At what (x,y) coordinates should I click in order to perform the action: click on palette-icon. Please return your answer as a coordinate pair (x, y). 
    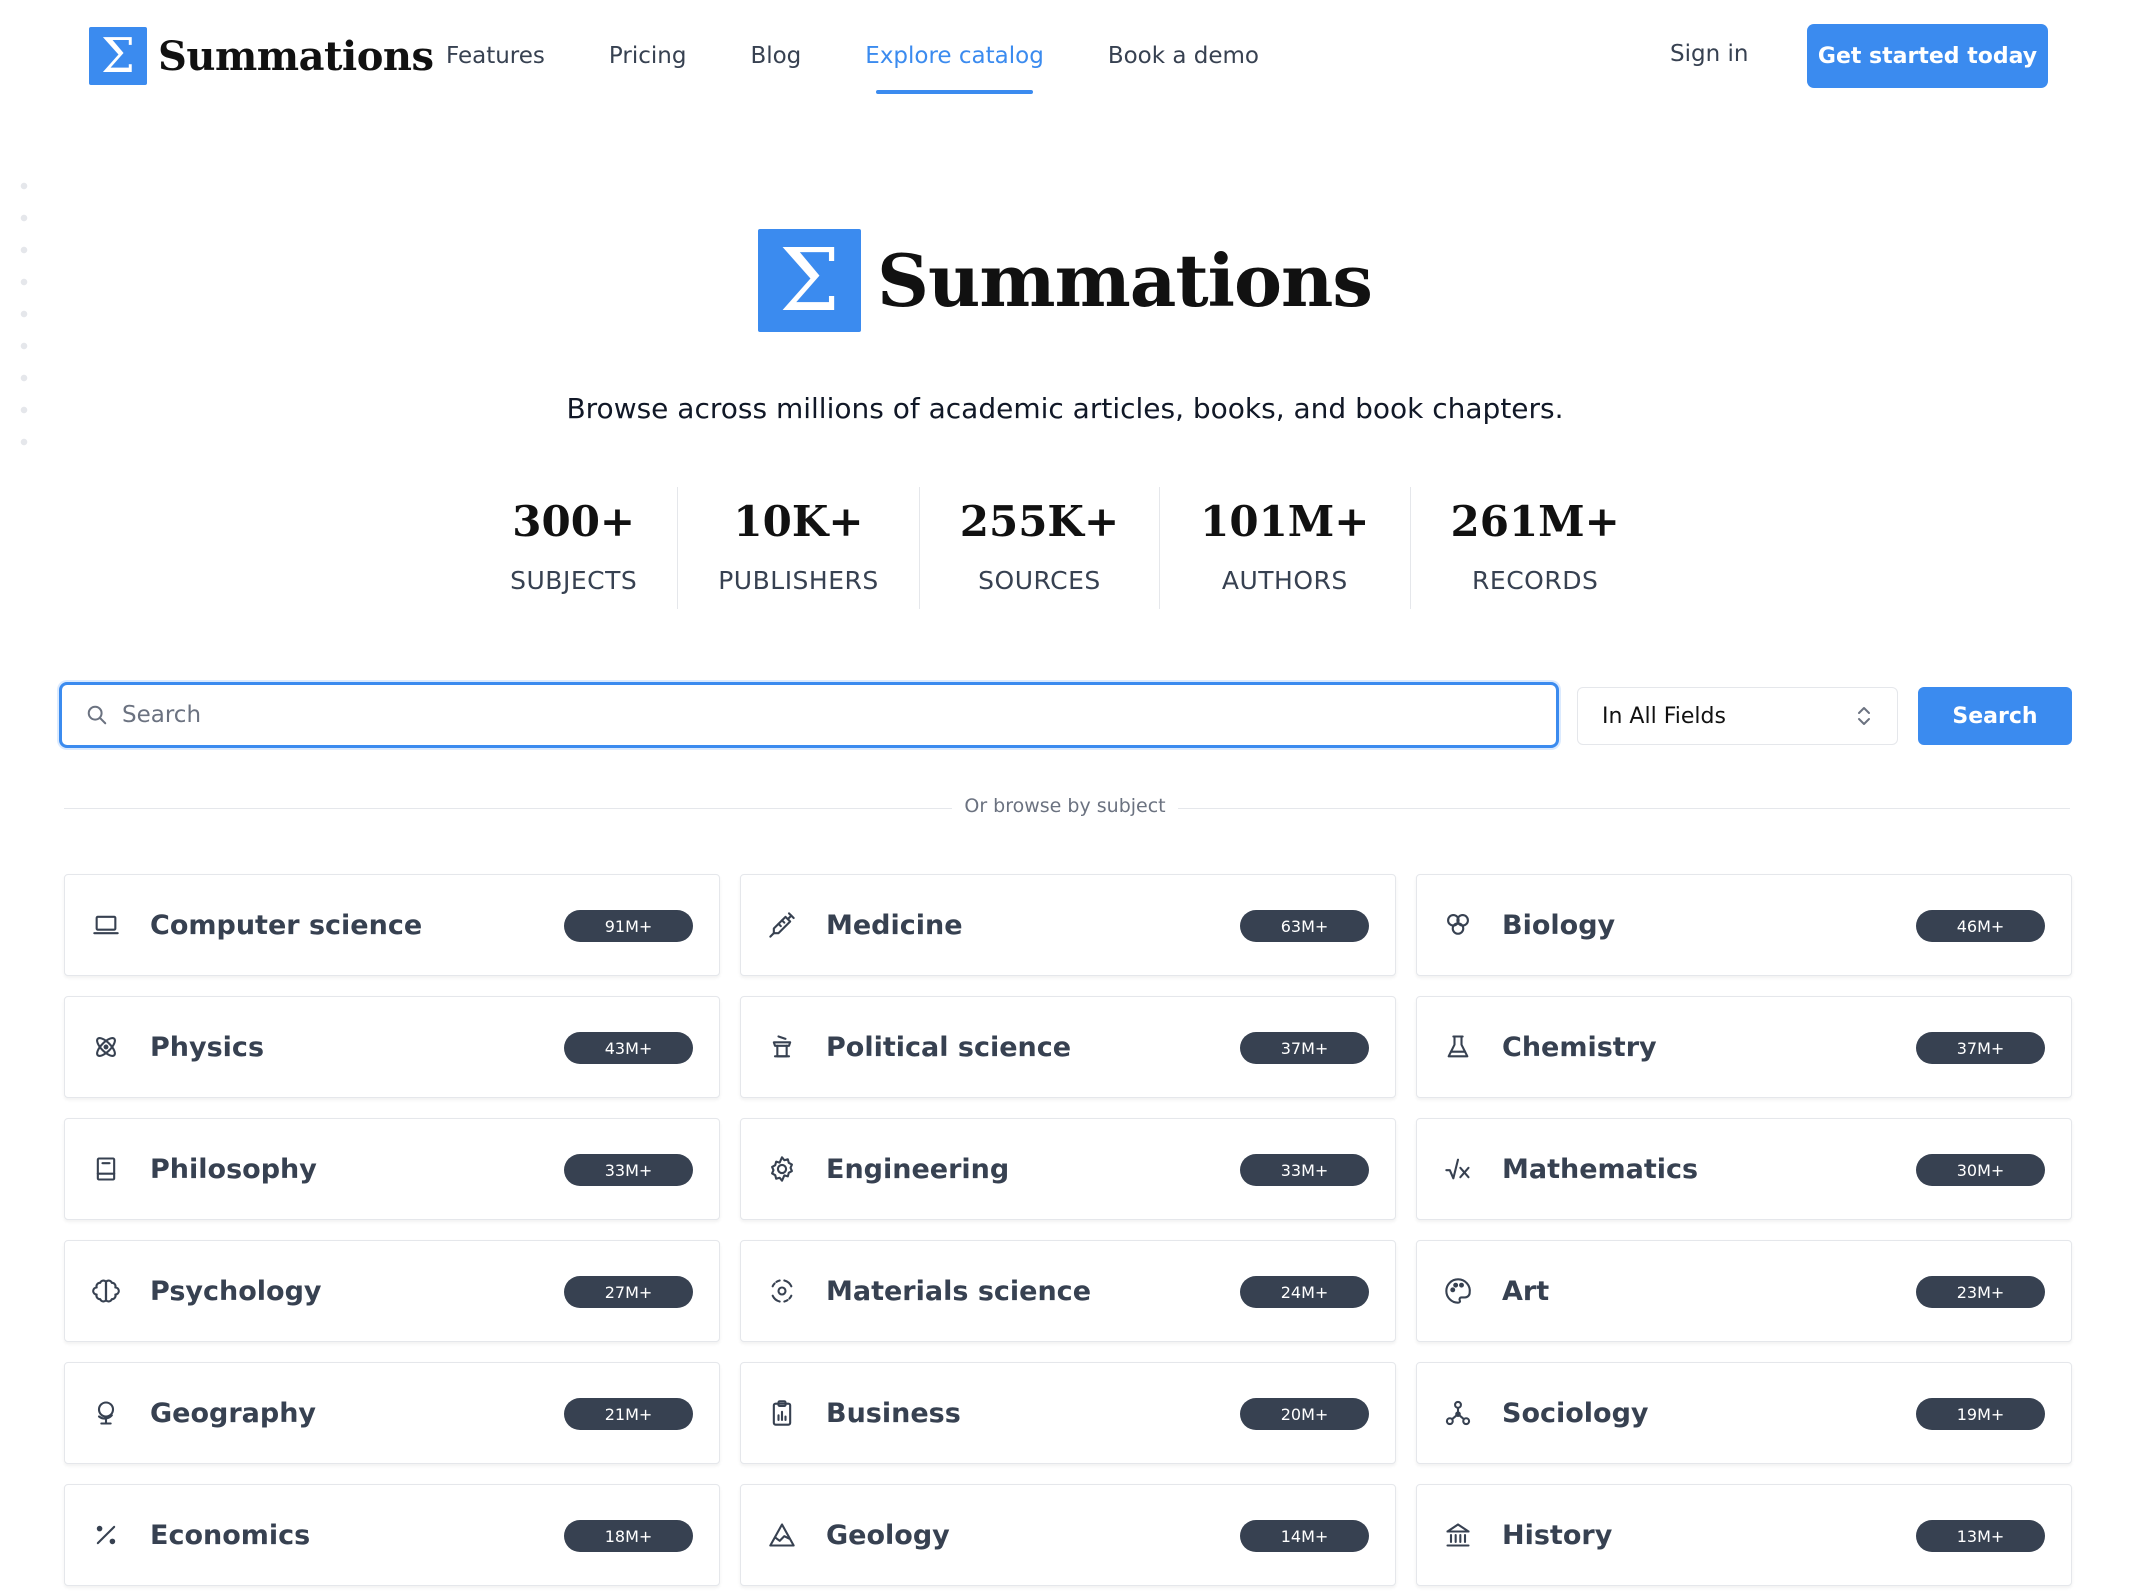
    Looking at the image, I should click on (1458, 1291).